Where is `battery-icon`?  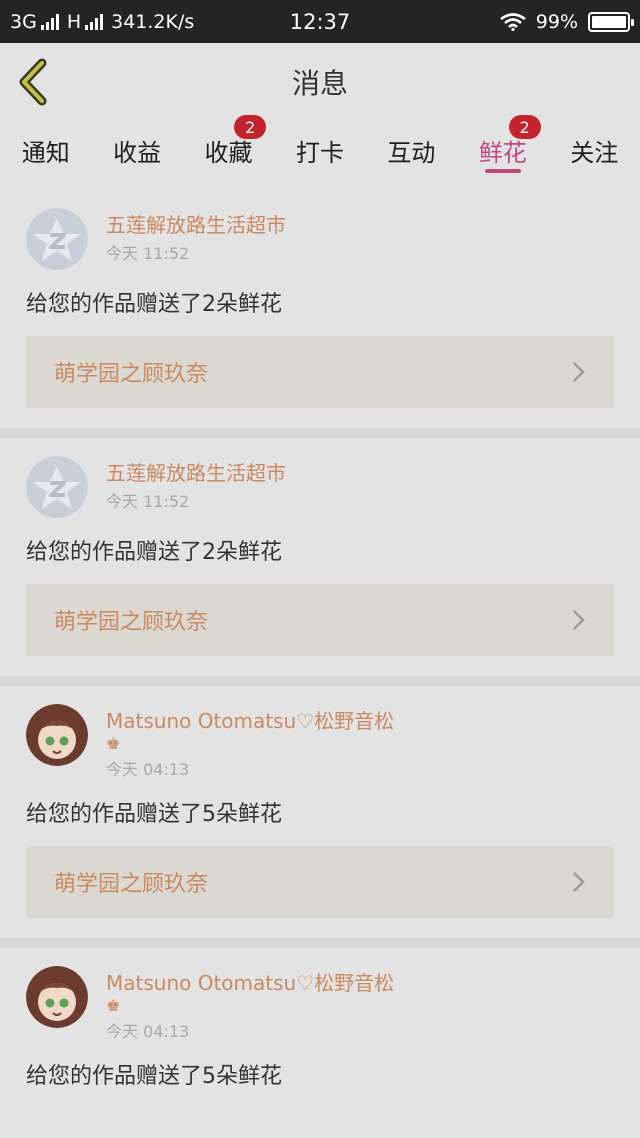 battery-icon is located at coordinates (611, 21).